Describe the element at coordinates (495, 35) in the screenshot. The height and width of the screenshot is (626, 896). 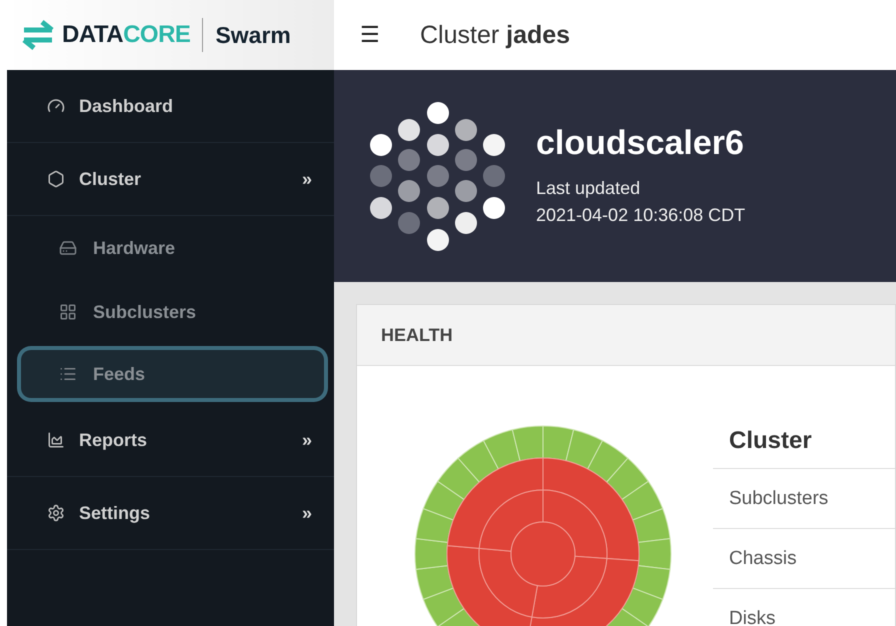
I see `page-title: Cluster jades` at that location.